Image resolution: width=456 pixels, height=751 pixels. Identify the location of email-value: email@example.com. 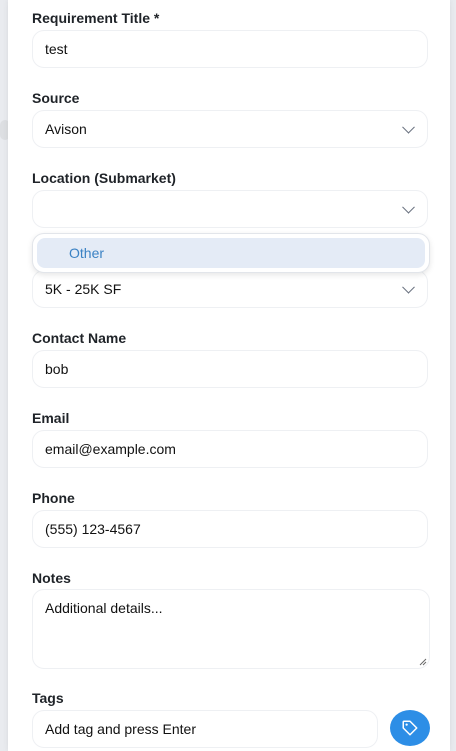
(110, 449).